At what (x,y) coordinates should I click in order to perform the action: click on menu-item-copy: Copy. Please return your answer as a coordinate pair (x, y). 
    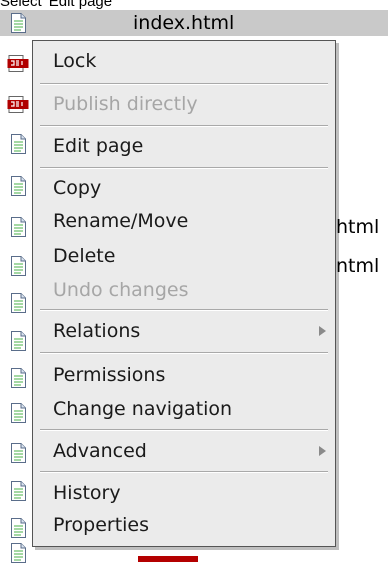
    Looking at the image, I should click on (184, 188).